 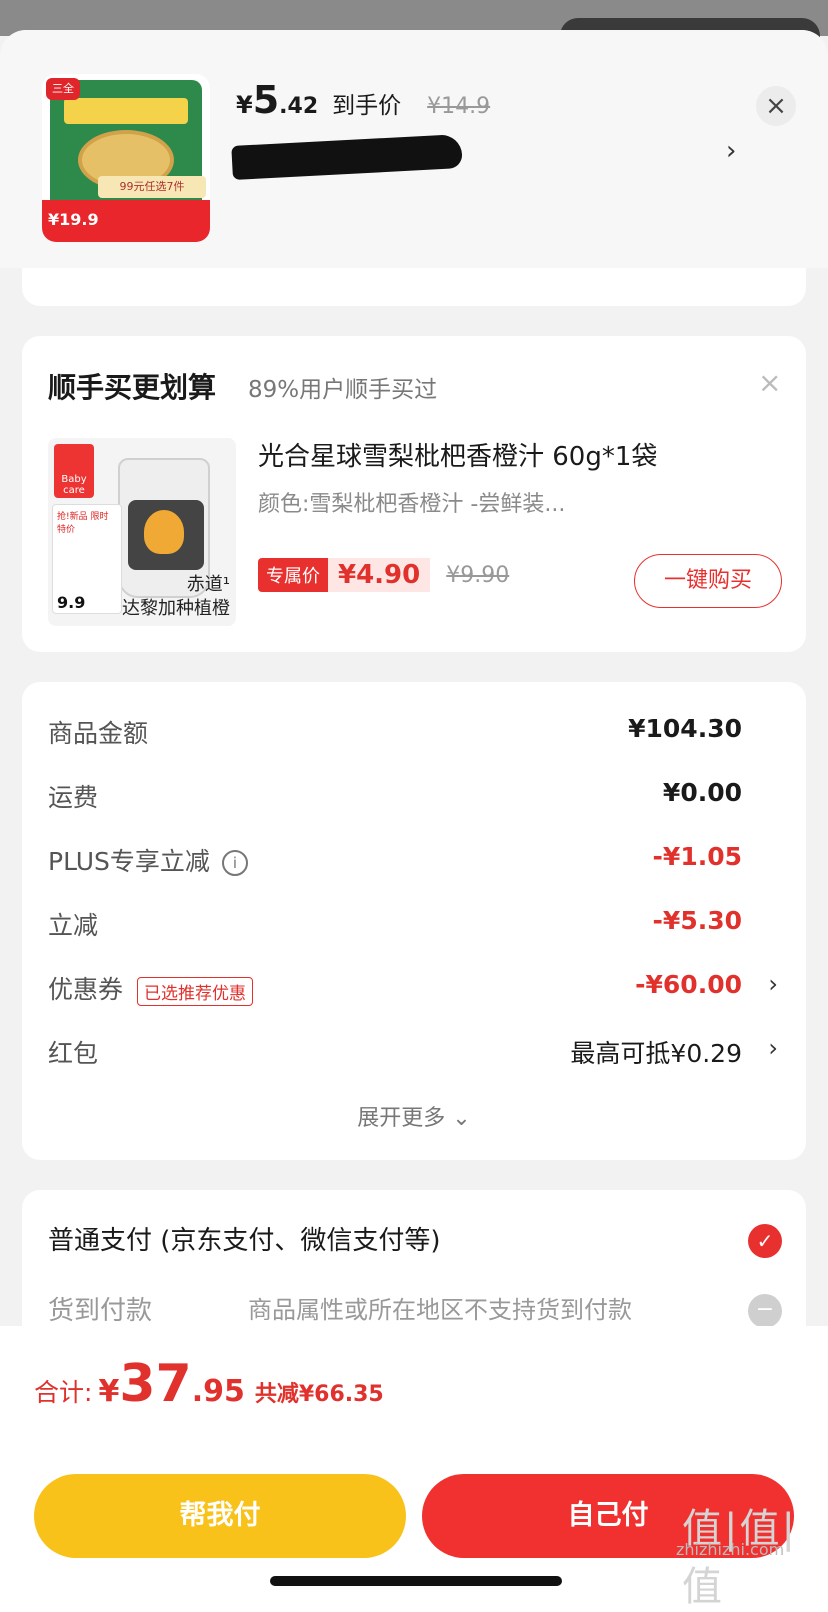 What do you see at coordinates (379, 575) in the screenshot?
I see `exclusive-price: ¥4.90` at bounding box center [379, 575].